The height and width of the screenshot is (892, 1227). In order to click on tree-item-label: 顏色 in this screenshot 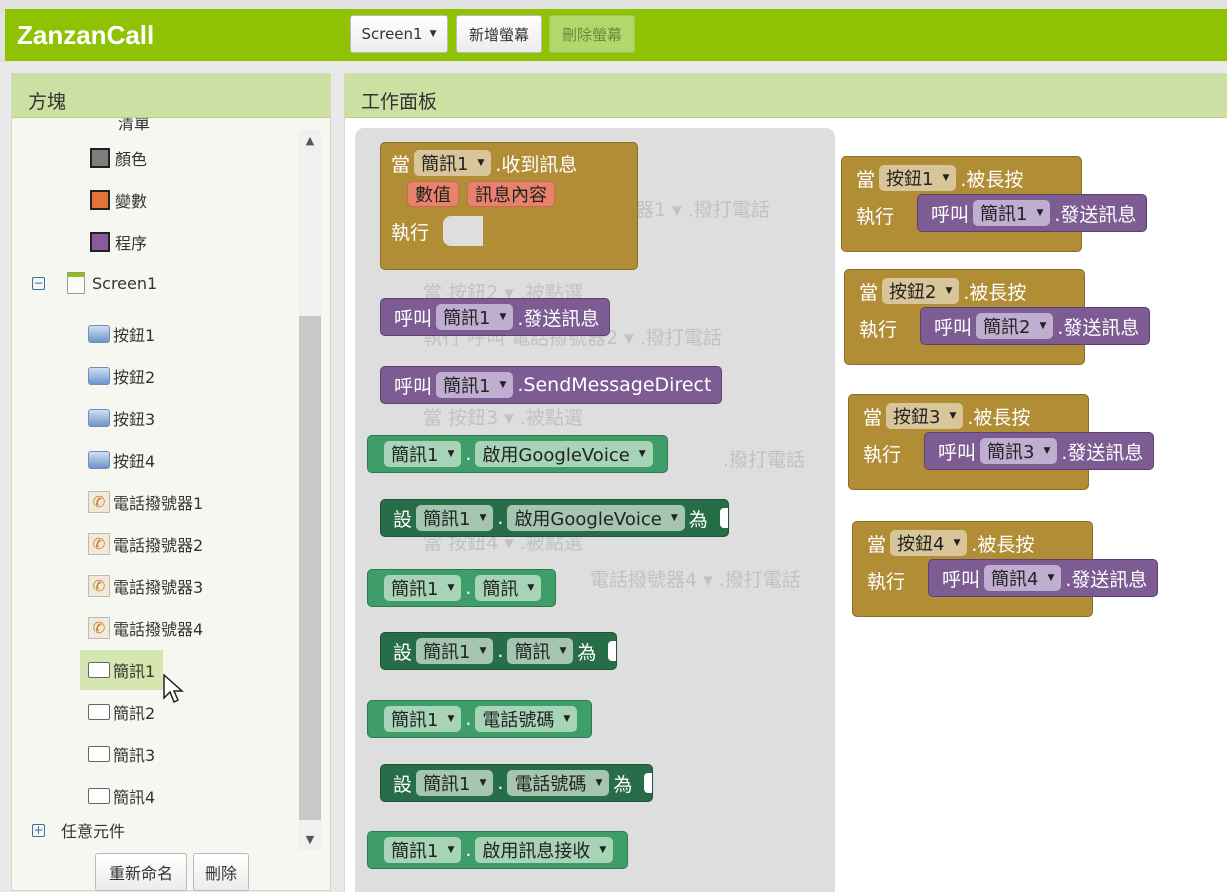, I will do `click(131, 159)`.